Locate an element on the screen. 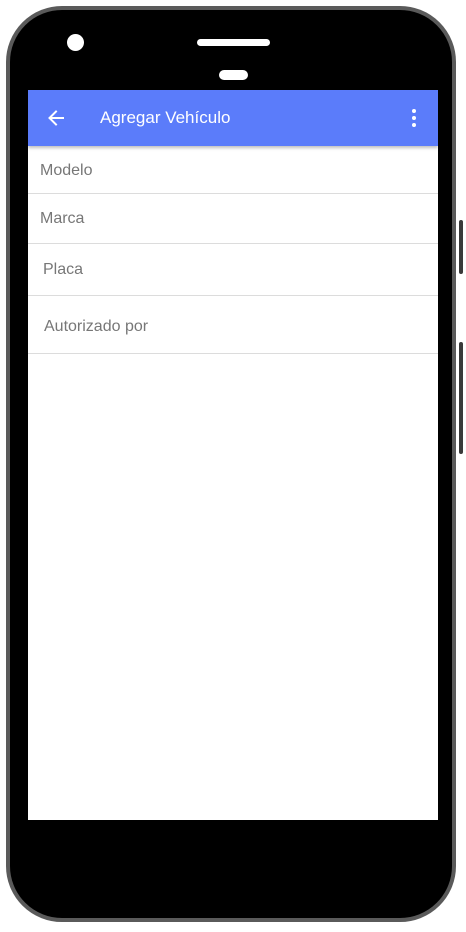 The width and height of the screenshot is (466, 932). modelo-input is located at coordinates (230, 171).